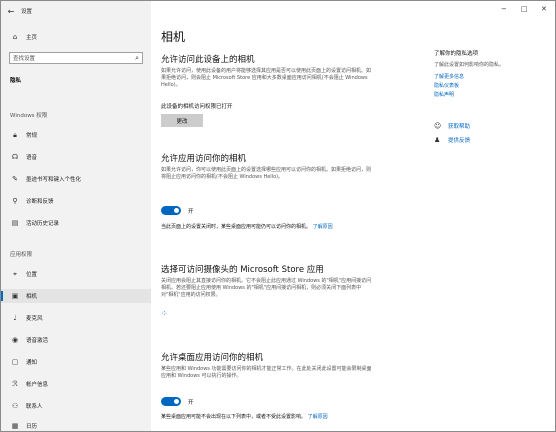  Describe the element at coordinates (15, 426) in the screenshot. I see `calendar-icon: ▦` at that location.